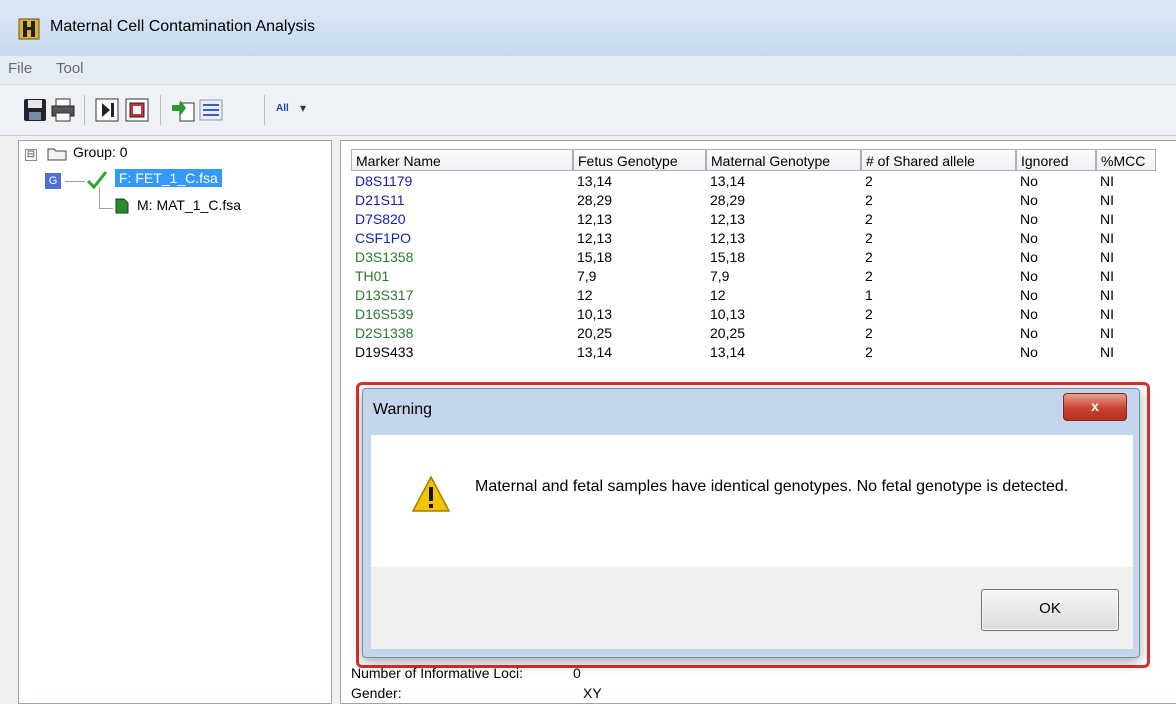  I want to click on marker-cell: D13S317, so click(384, 295).